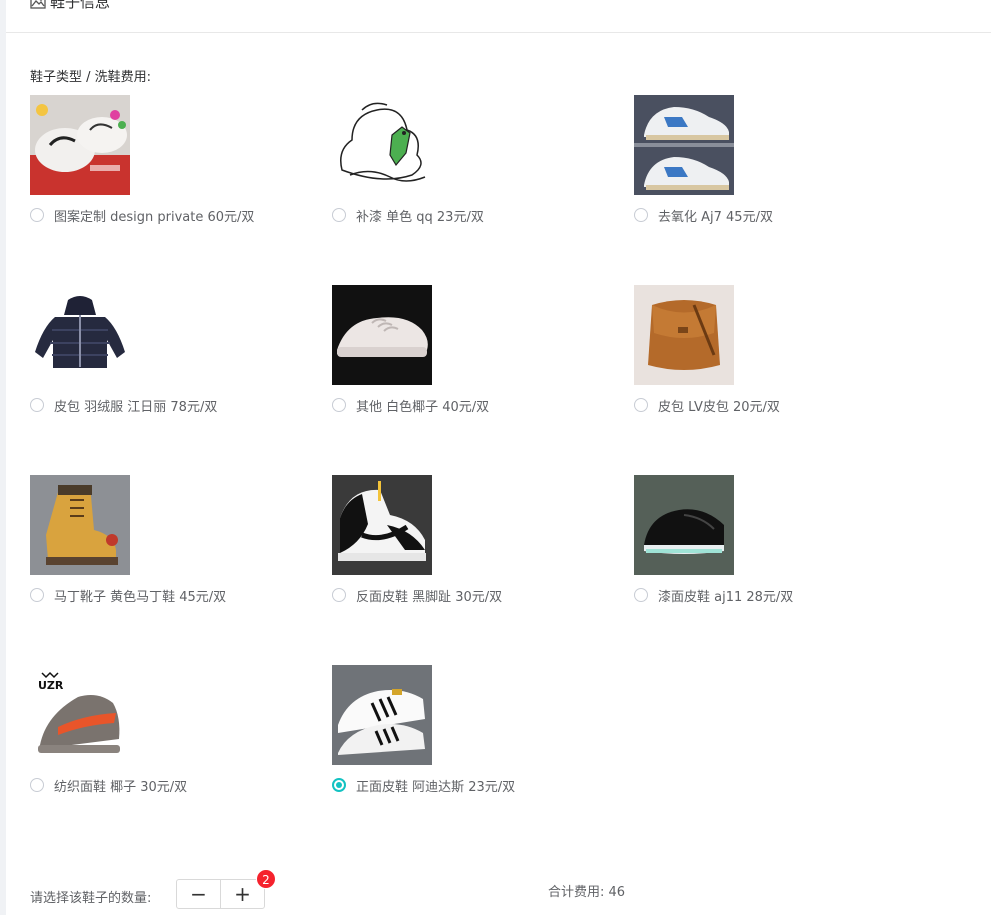 The height and width of the screenshot is (915, 991). Describe the element at coordinates (498, 16) in the screenshot. I see `panel-header: 鞋子信息` at that location.